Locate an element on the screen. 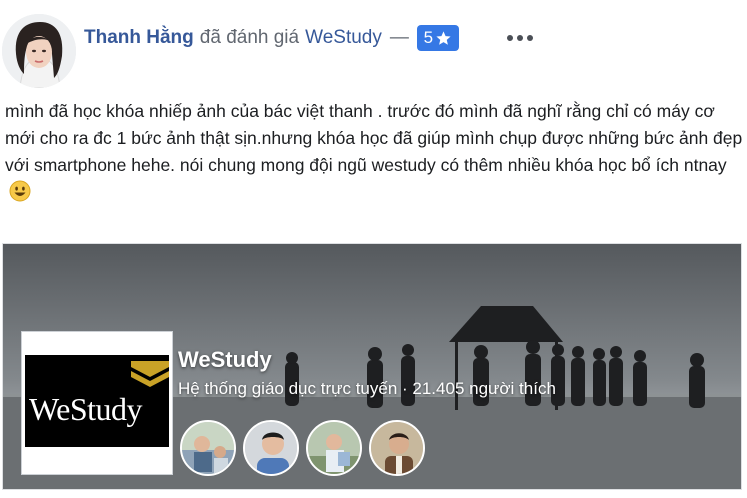 Image resolution: width=747 pixels, height=498 pixels. rating-badge: 5 is located at coordinates (437, 38).